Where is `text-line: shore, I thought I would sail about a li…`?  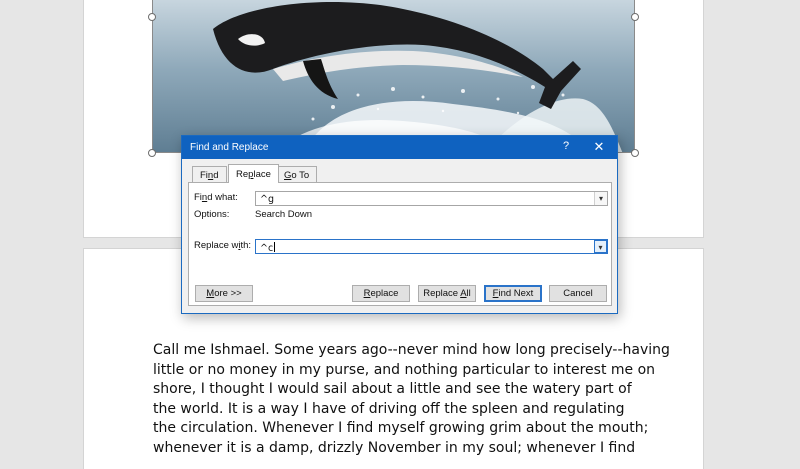 text-line: shore, I thought I would sail about a li… is located at coordinates (392, 389).